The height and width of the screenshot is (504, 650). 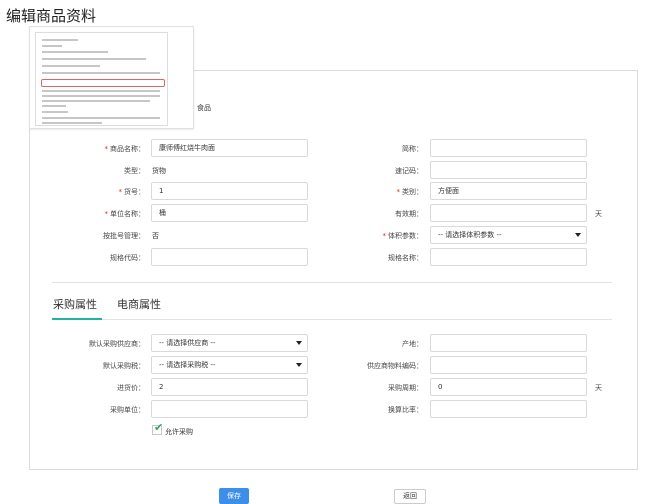 I want to click on section-divider, so click(x=332, y=282).